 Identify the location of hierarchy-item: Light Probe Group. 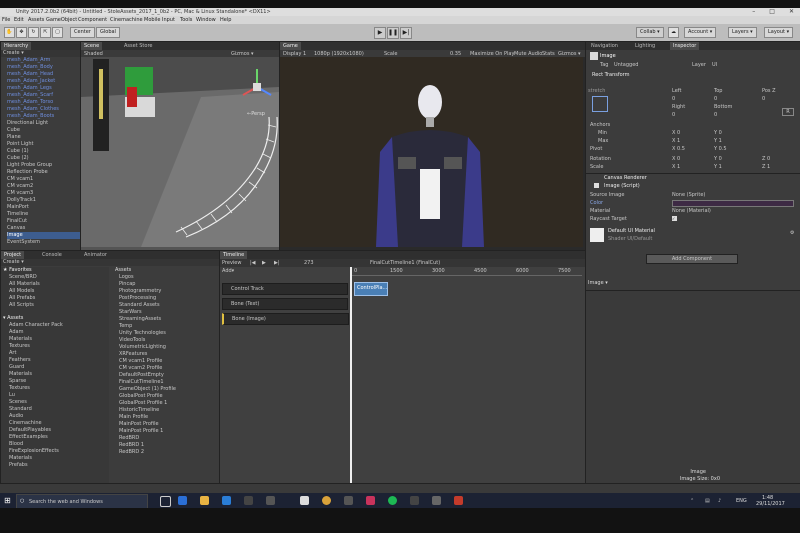
(43, 165).